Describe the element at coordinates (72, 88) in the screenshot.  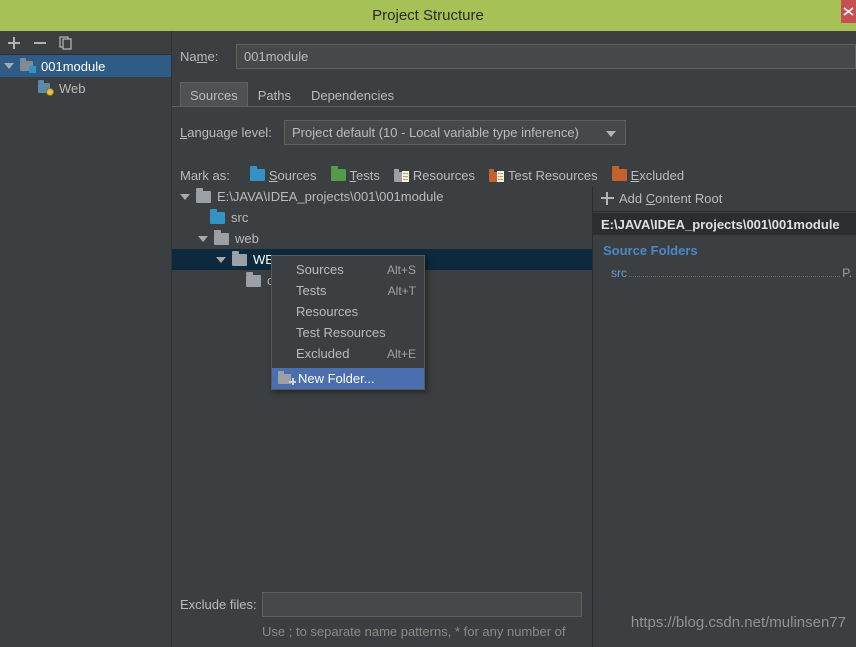
I see `sidebar-item-label: Web` at that location.